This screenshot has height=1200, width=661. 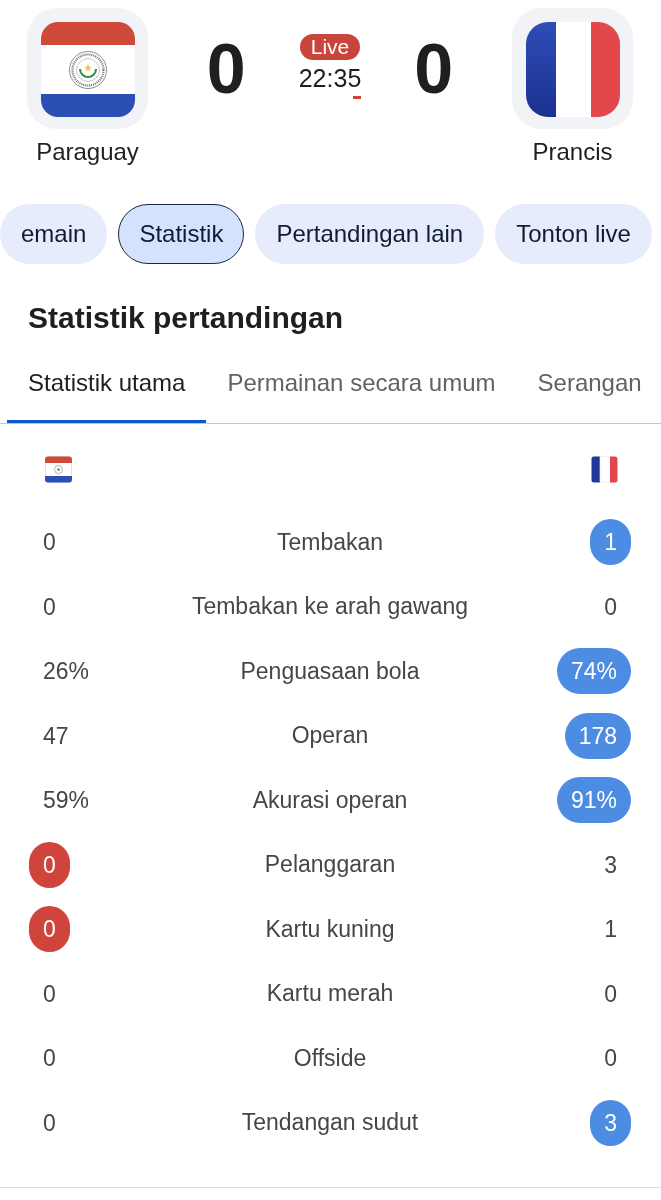 What do you see at coordinates (330, 929) in the screenshot?
I see `stat-label: Kartu kuning` at bounding box center [330, 929].